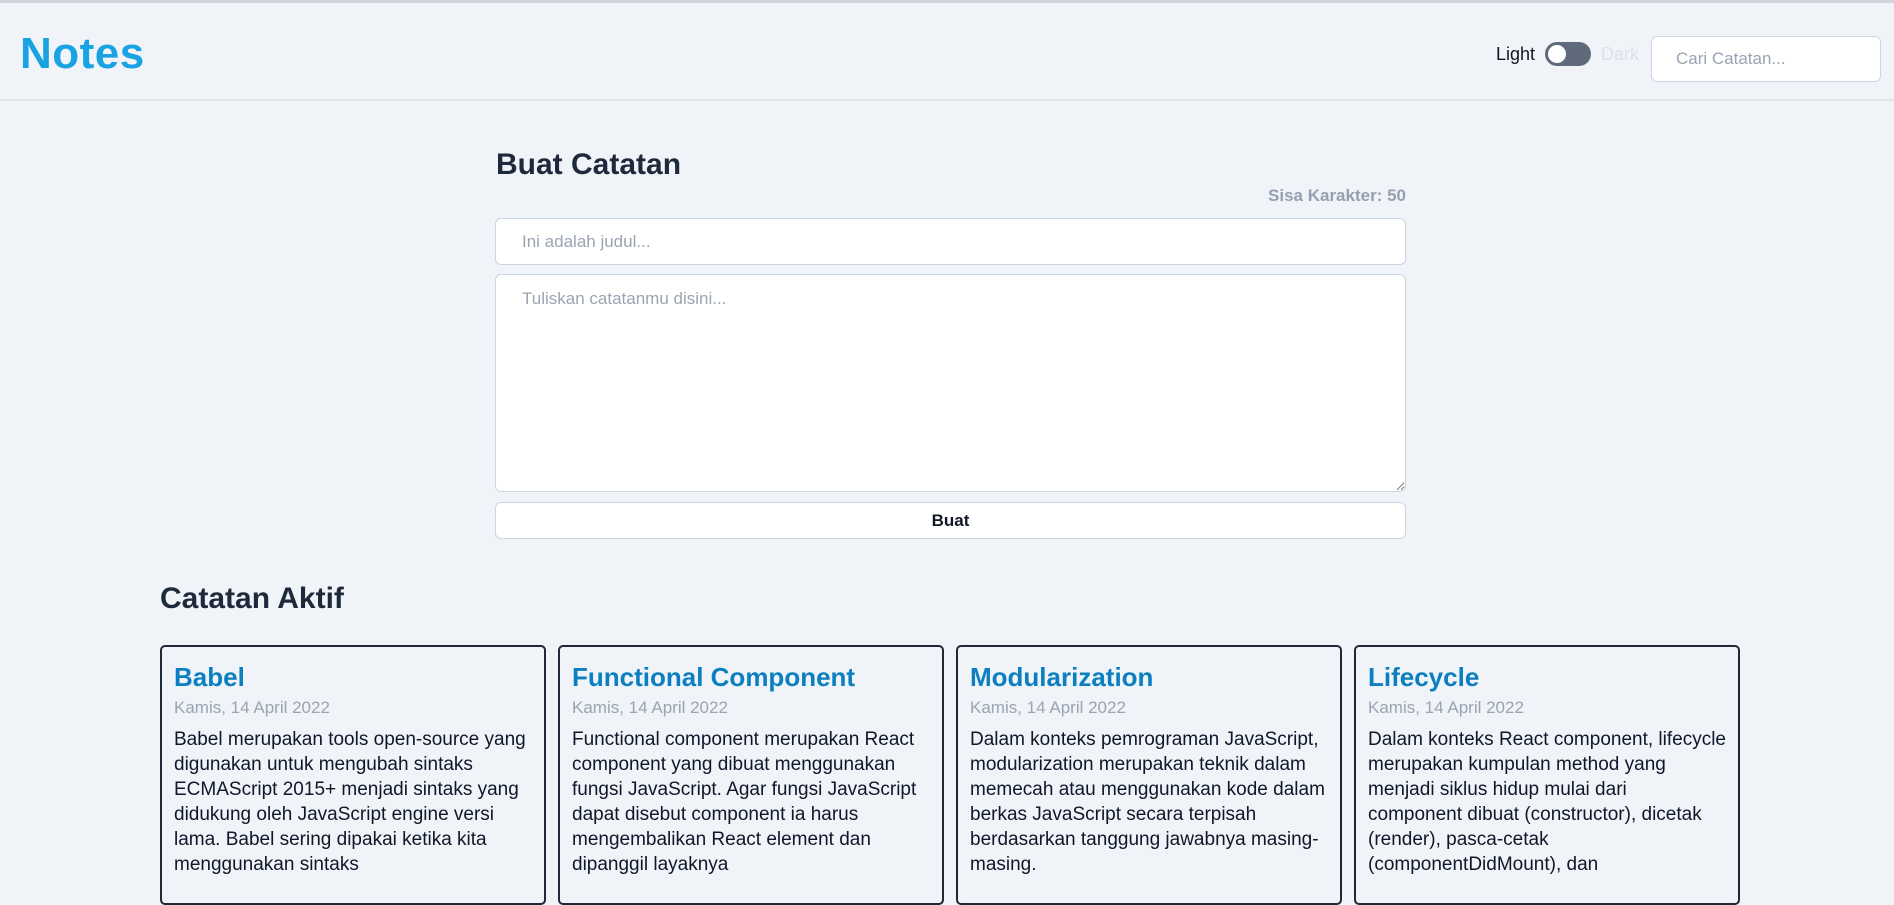 The width and height of the screenshot is (1894, 905). What do you see at coordinates (209, 677) in the screenshot?
I see `note-title: Babel` at bounding box center [209, 677].